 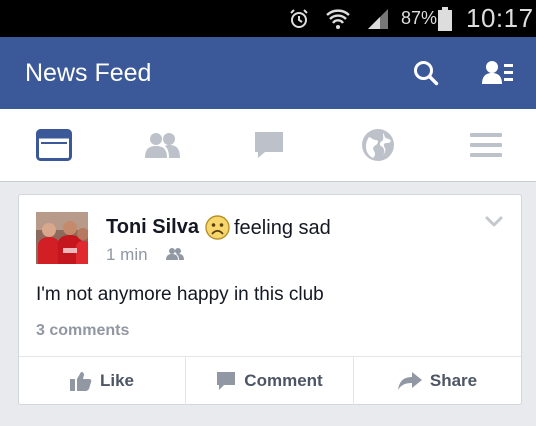 I want to click on chevron-down-icon, so click(x=494, y=221).